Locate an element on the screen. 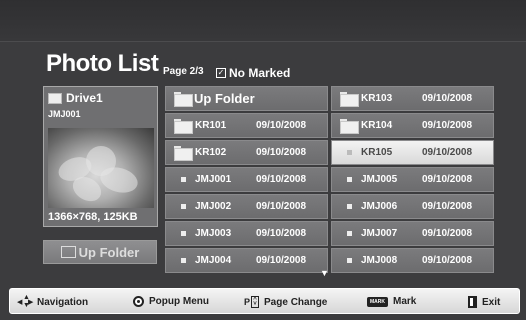  help-page-change: P ˄ ˅ Page Change is located at coordinates (285, 302).